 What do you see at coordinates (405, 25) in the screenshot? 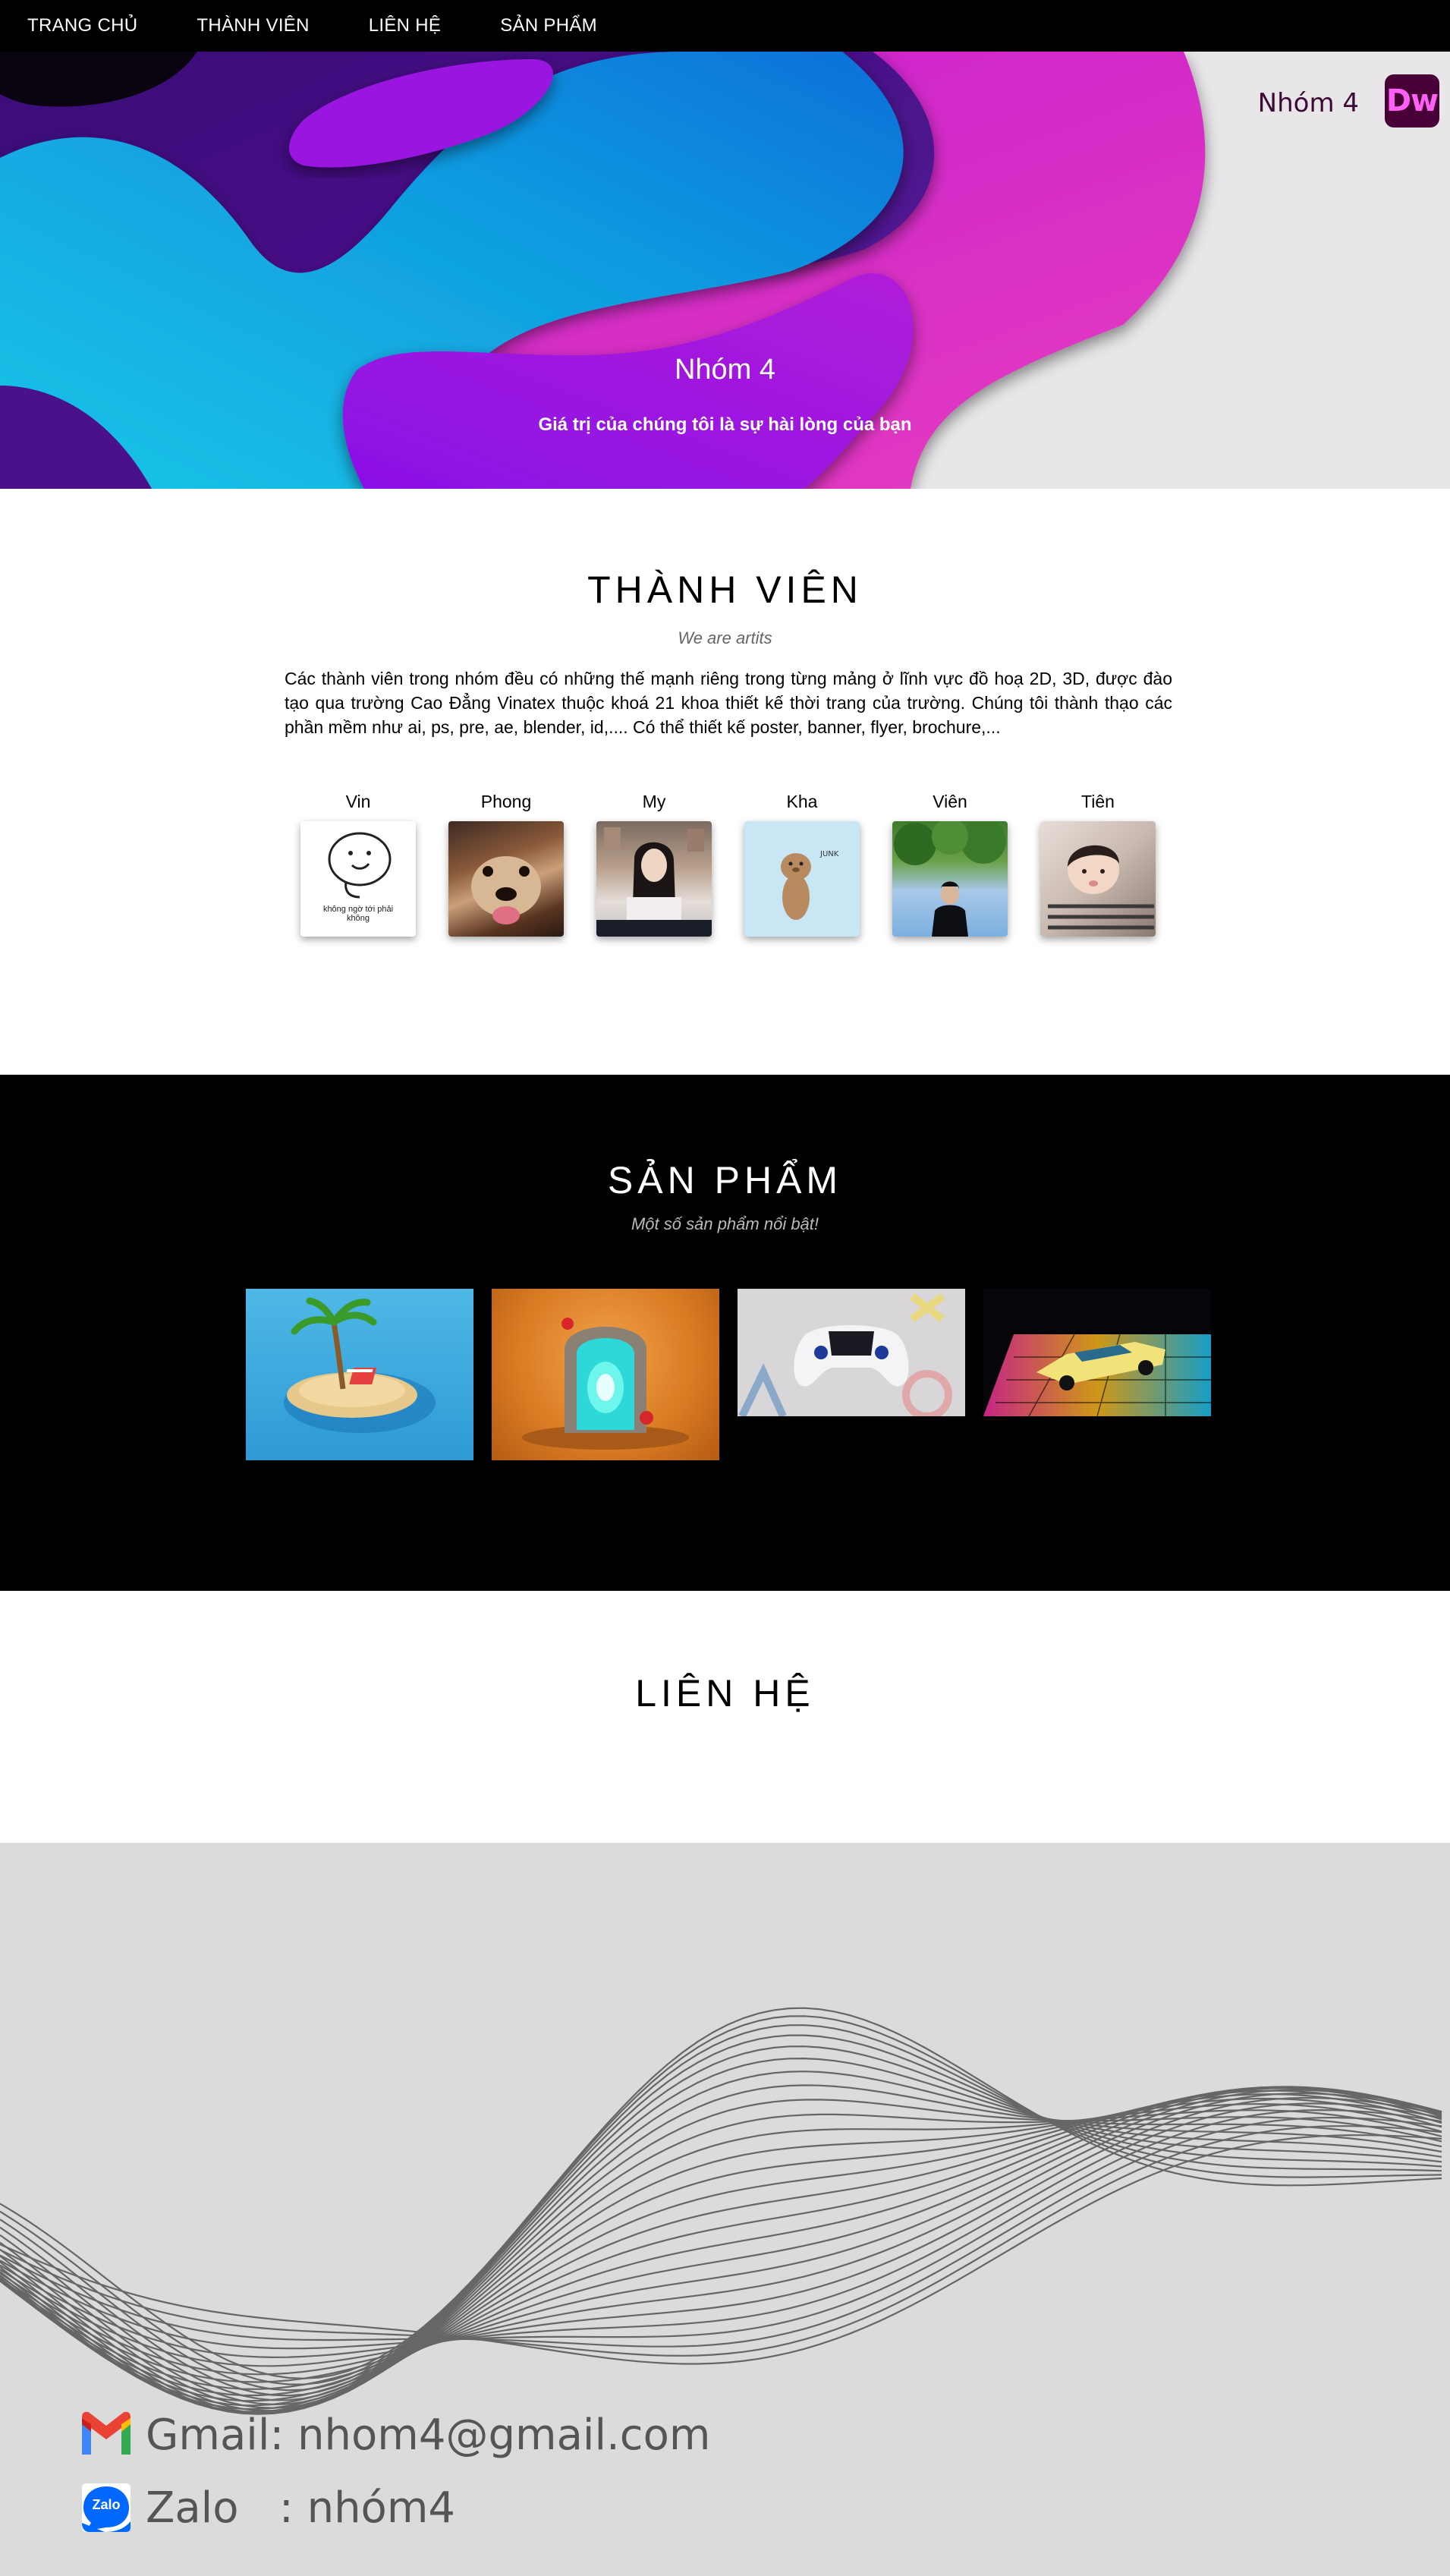
I see `nav-contact-link: LIÊN HỆ` at bounding box center [405, 25].